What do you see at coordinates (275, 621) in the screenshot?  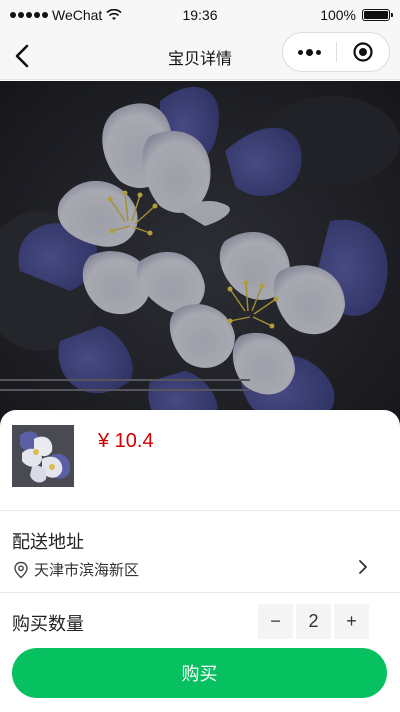 I see `decrement-button: −` at bounding box center [275, 621].